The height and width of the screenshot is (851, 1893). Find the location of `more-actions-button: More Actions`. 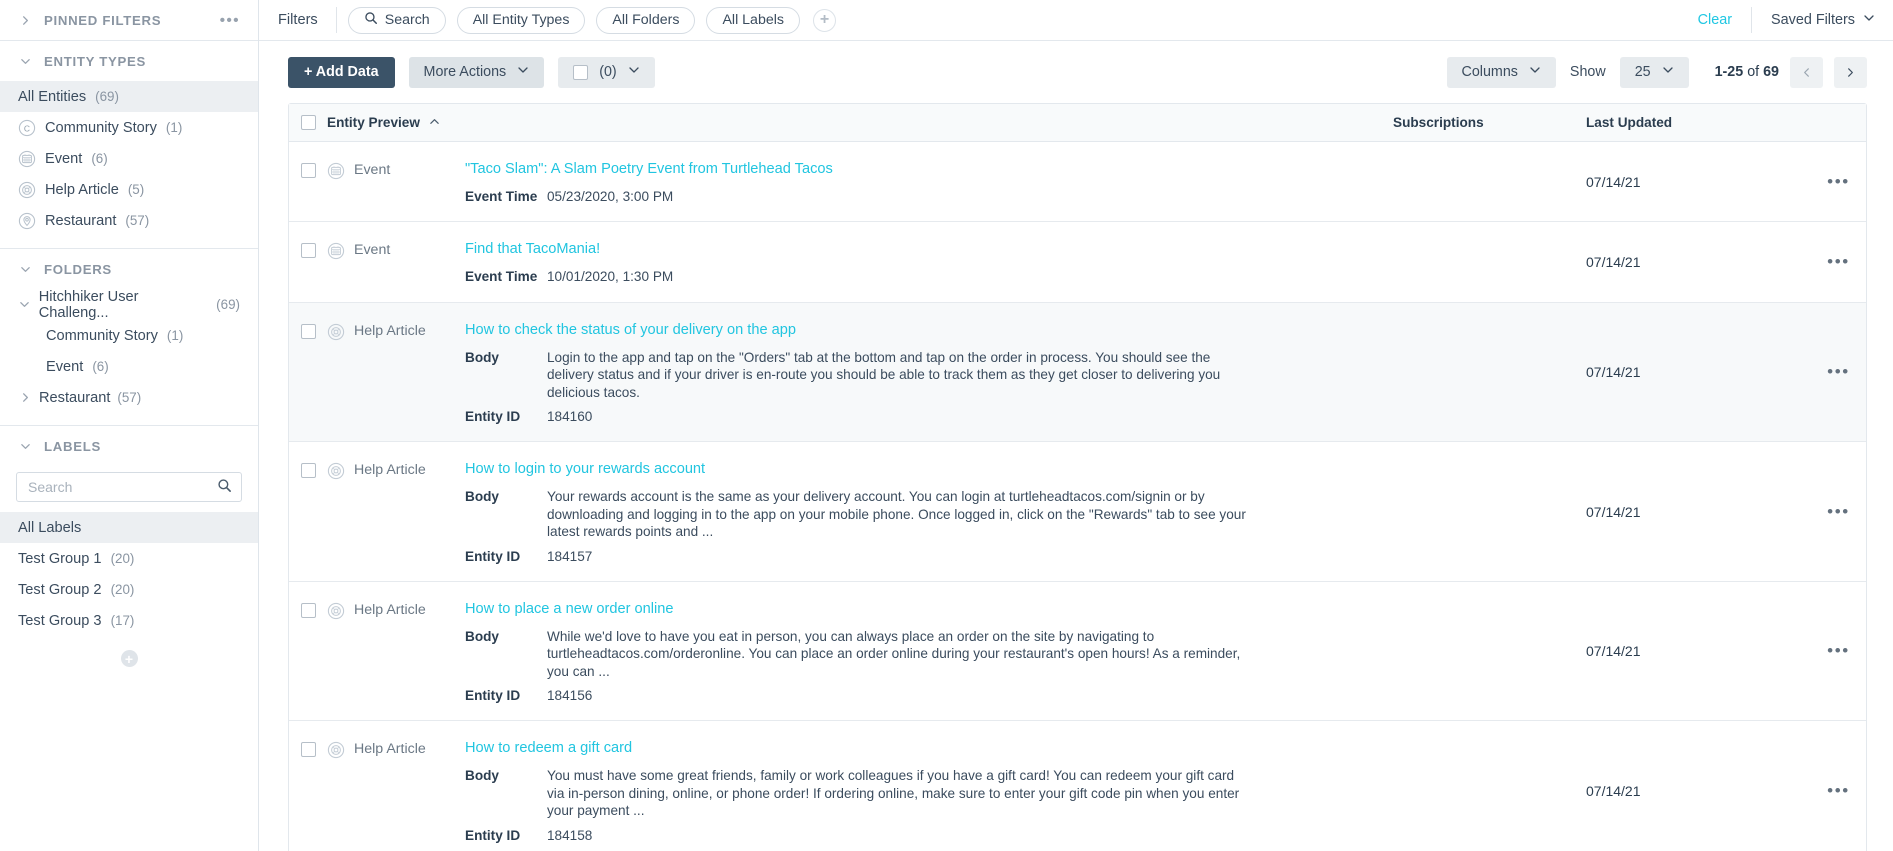

more-actions-button: More Actions is located at coordinates (476, 72).